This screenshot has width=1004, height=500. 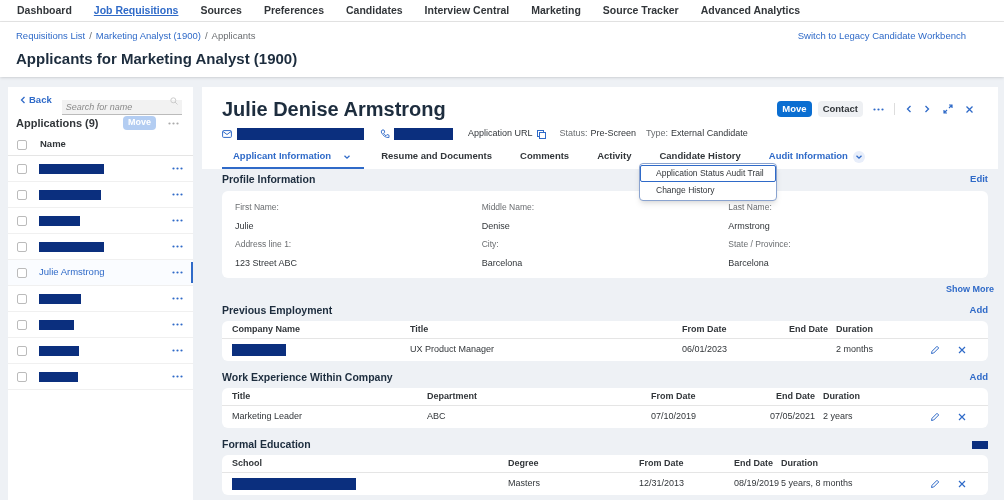 I want to click on tab: Resume and Documents, so click(x=437, y=157).